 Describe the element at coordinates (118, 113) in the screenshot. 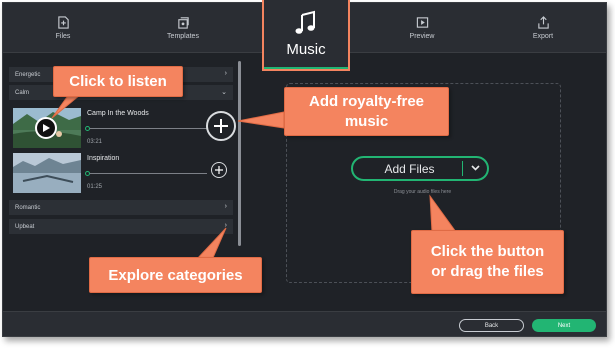

I see `track-title: Camp In the Woods` at that location.